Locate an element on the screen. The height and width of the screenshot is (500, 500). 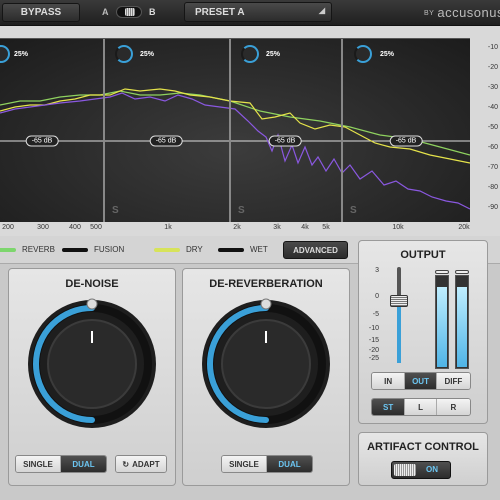
monitor-switch: IN OUT DIFF is located at coordinates (421, 381).